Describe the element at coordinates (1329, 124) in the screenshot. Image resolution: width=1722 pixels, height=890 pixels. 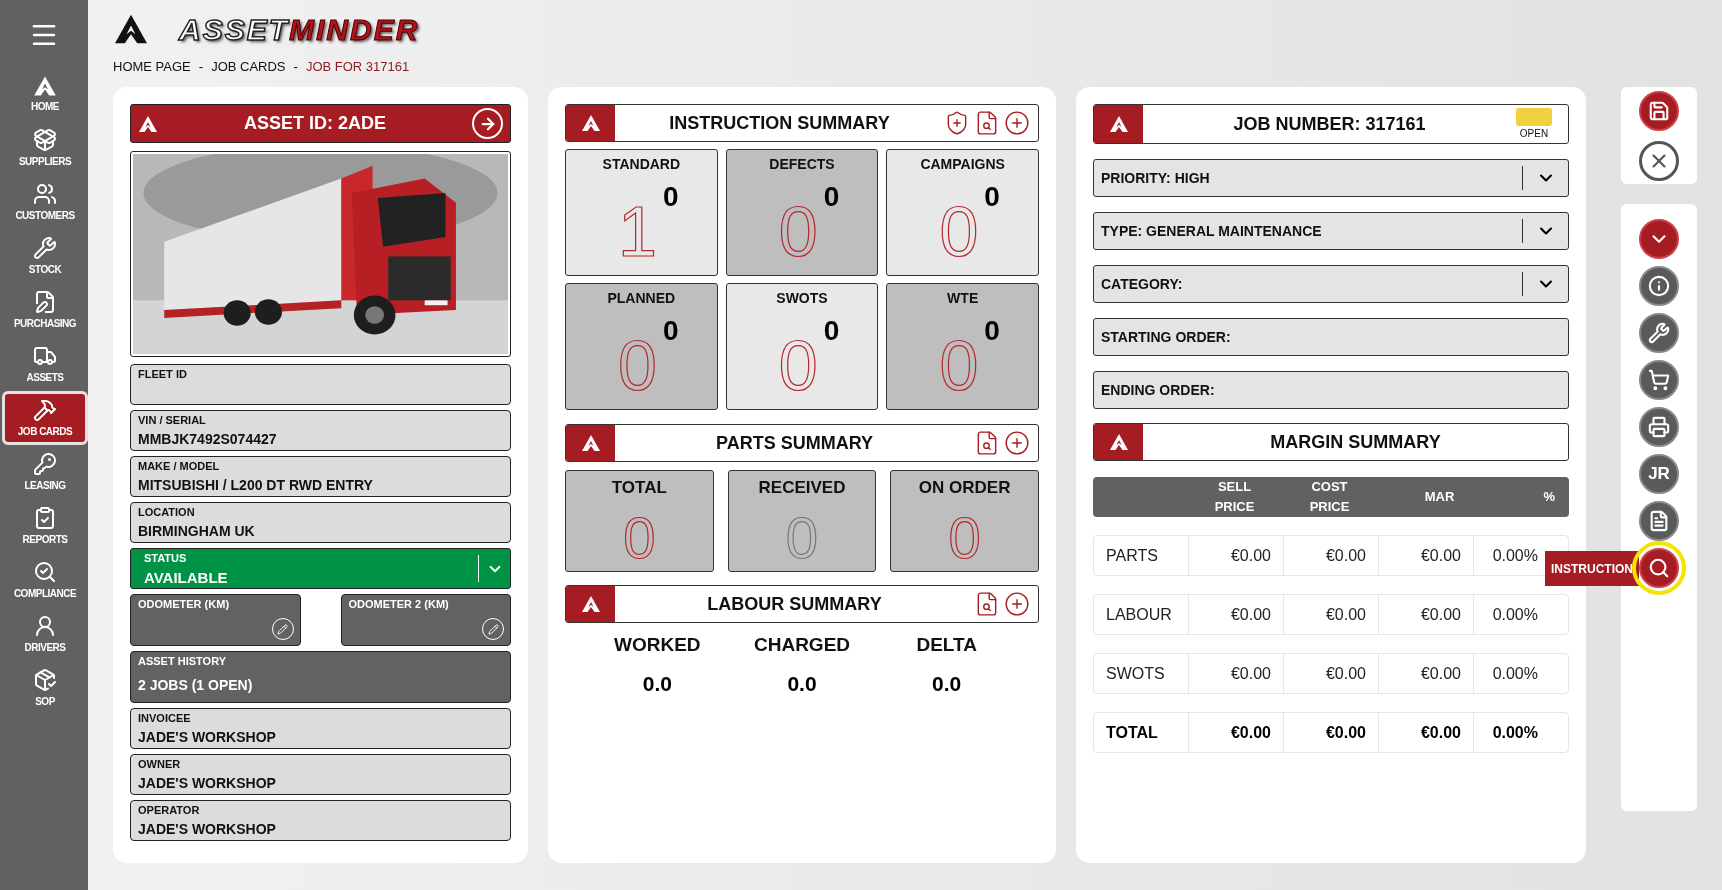
I see `job-title: JOB NUMBER: 317161` at that location.